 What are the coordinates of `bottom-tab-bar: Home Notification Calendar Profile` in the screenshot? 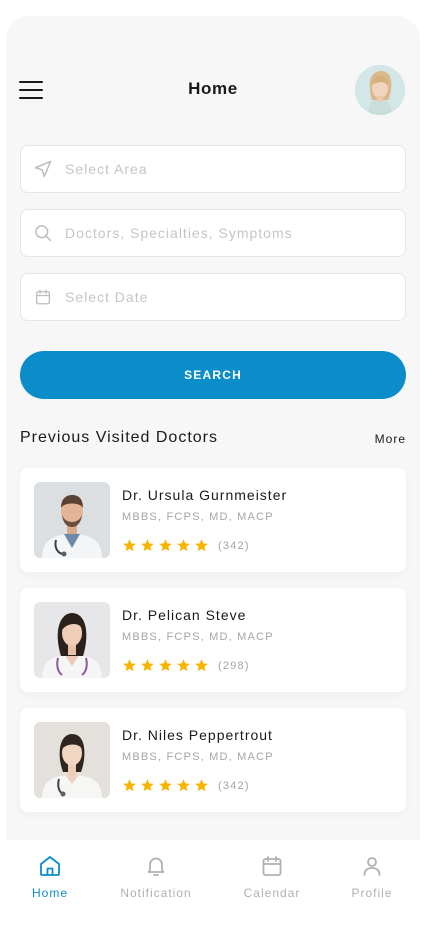 It's located at (213, 876).